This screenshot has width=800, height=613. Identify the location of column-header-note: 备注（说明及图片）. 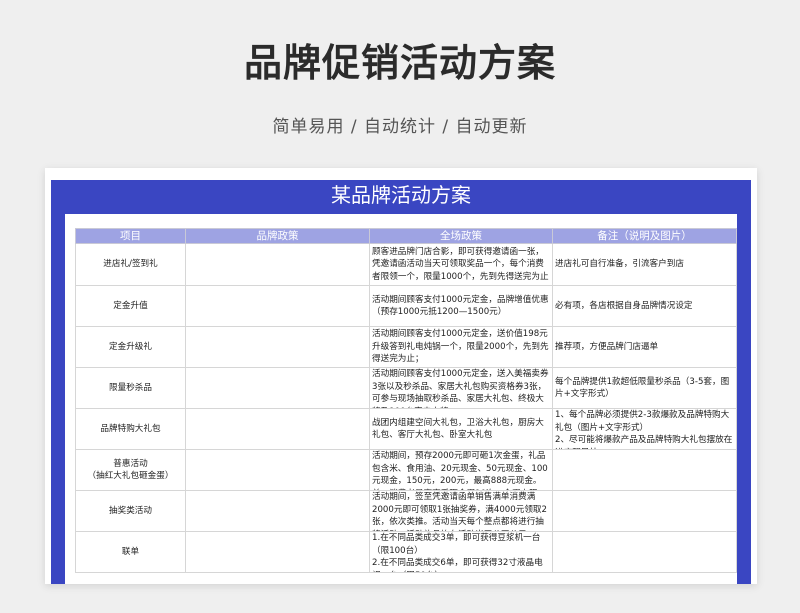
(644, 236).